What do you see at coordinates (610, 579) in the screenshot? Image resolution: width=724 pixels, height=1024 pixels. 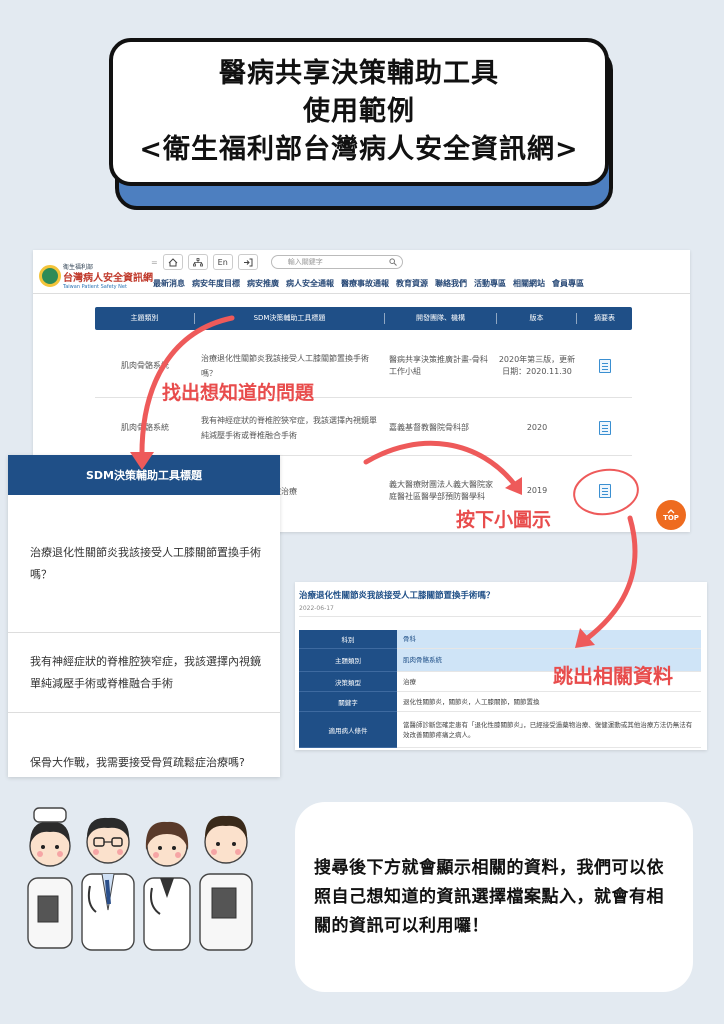 I see `arrow-to-detail` at bounding box center [610, 579].